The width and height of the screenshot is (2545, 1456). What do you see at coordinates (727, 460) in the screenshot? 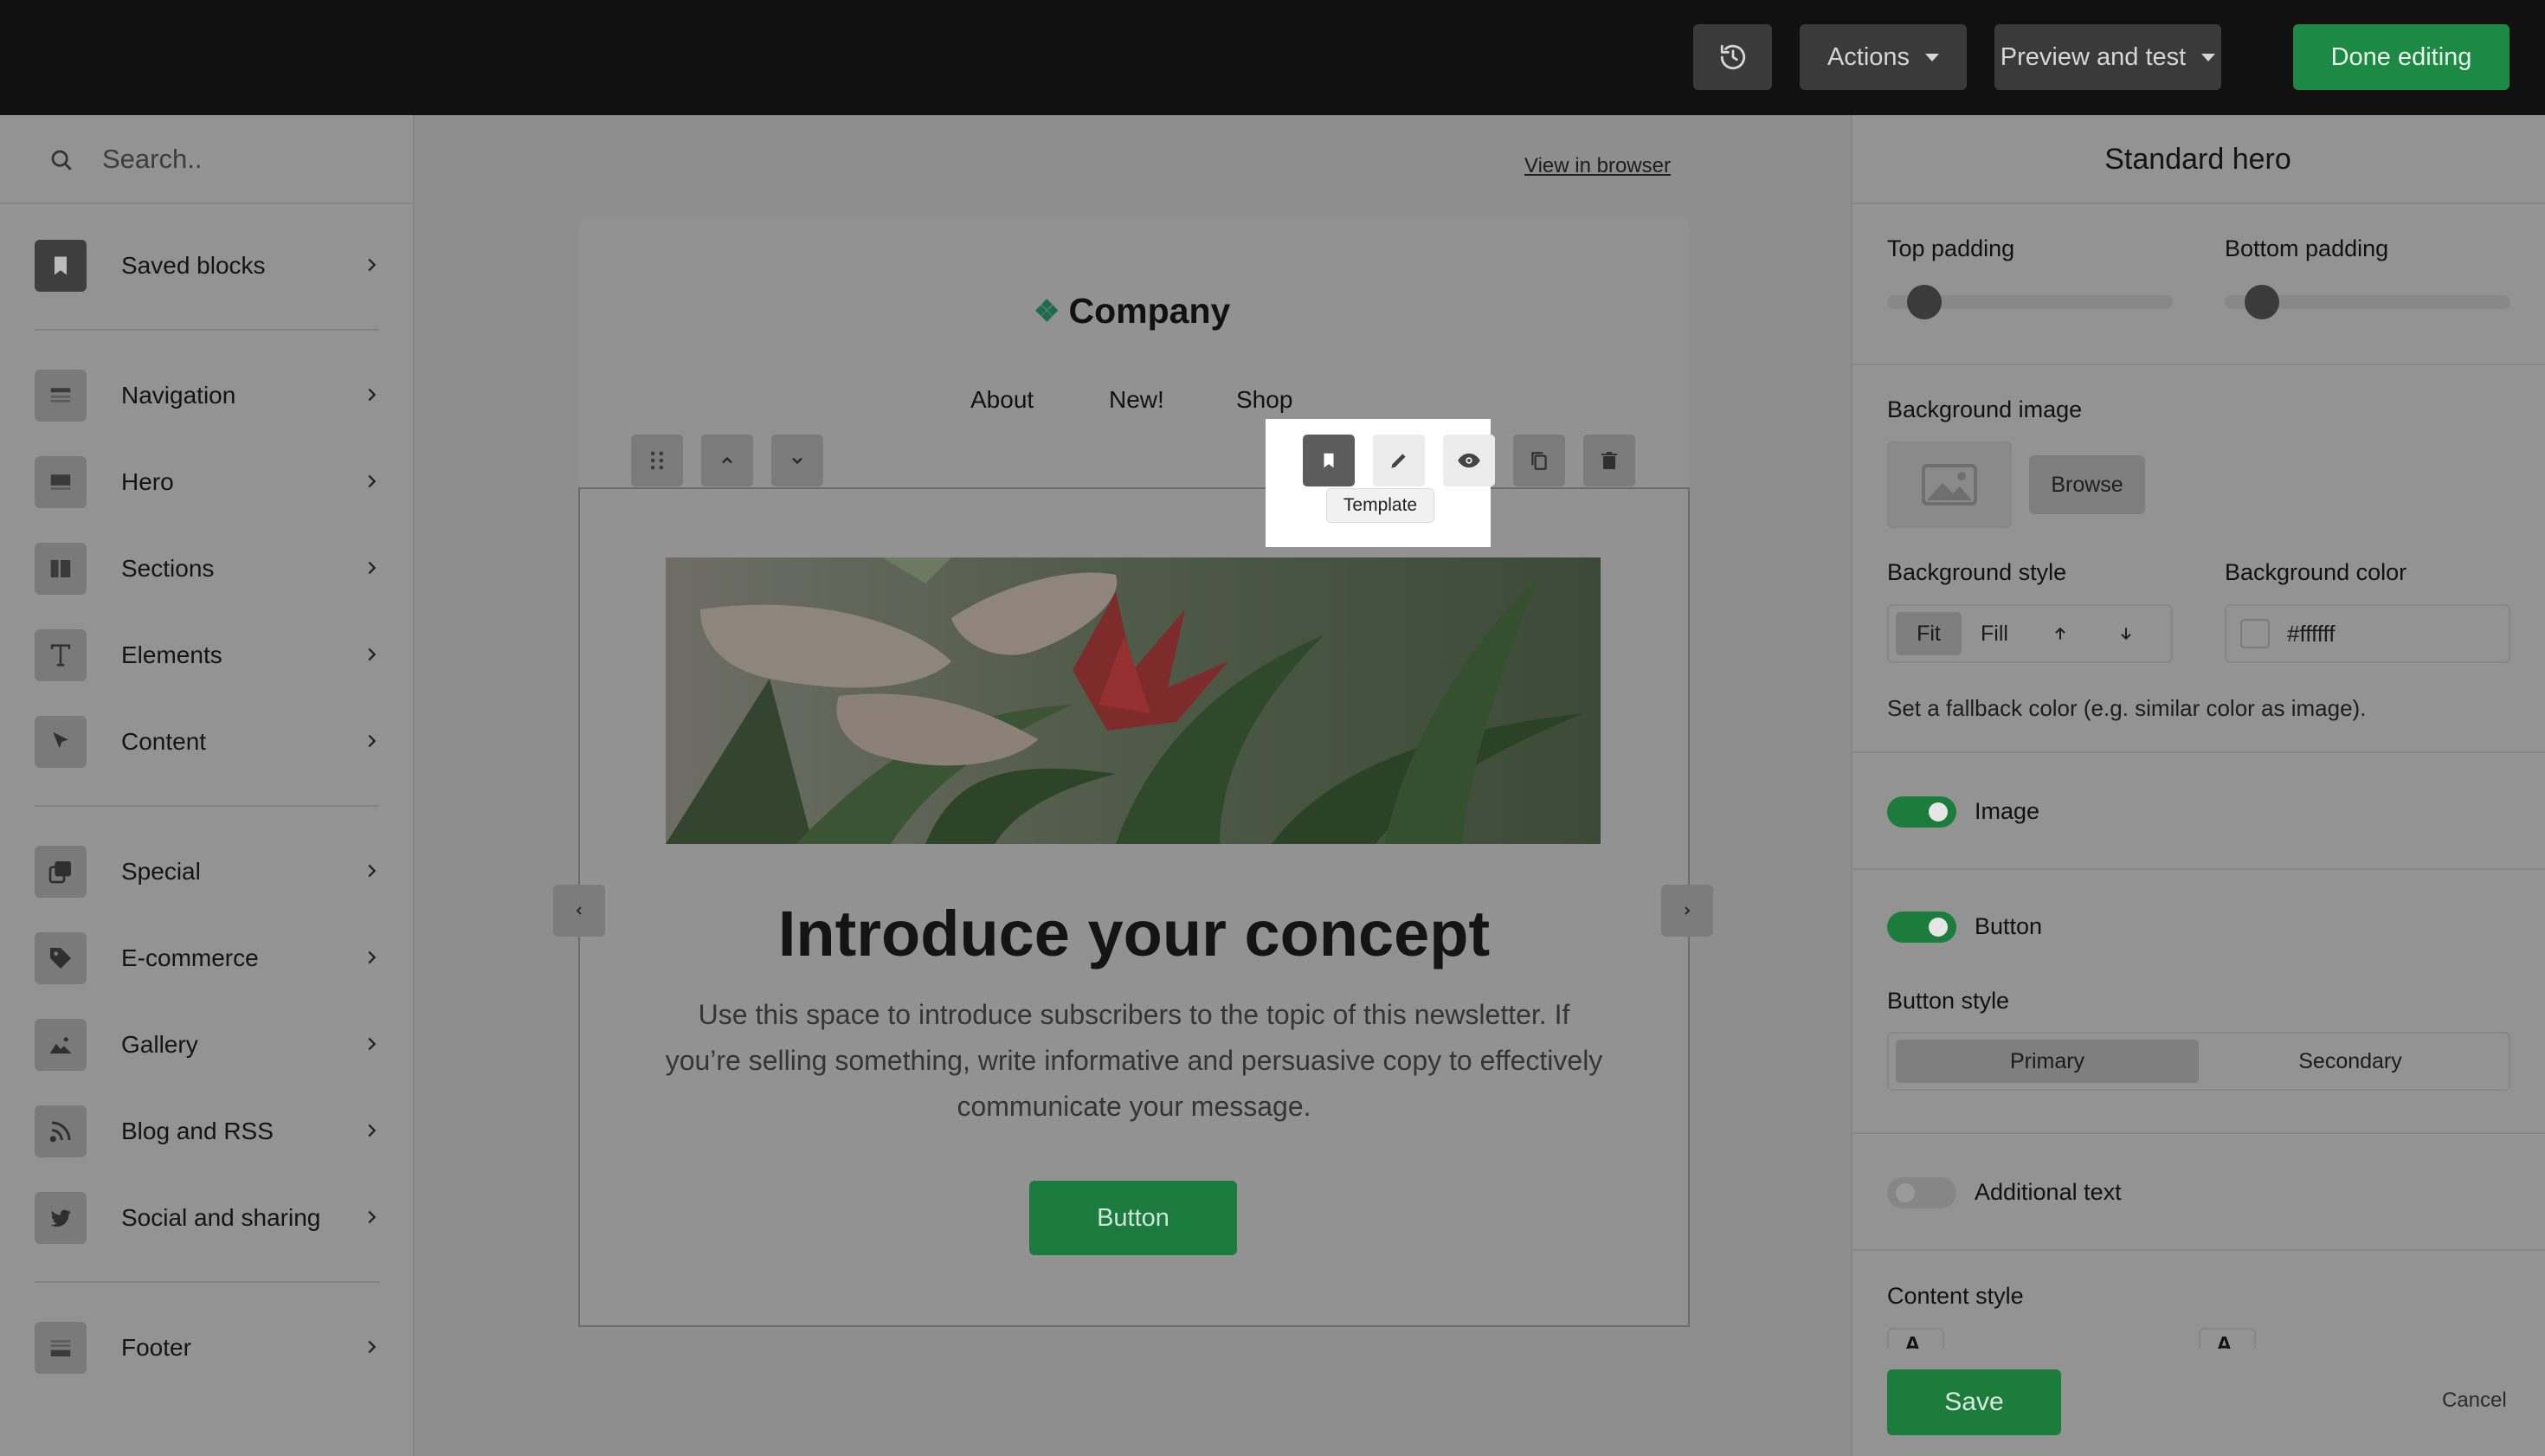
I see `move-up-button` at bounding box center [727, 460].